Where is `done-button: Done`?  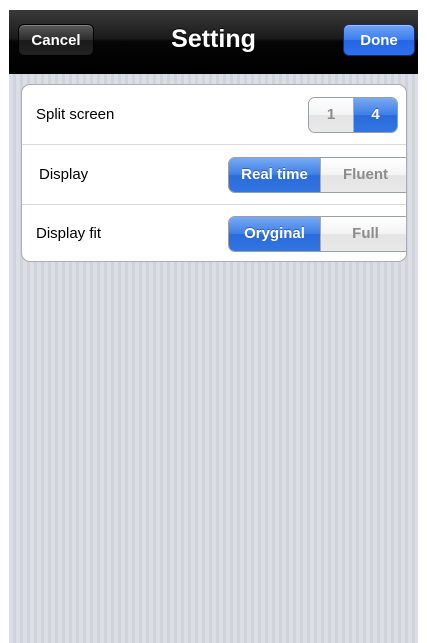
done-button: Done is located at coordinates (379, 40).